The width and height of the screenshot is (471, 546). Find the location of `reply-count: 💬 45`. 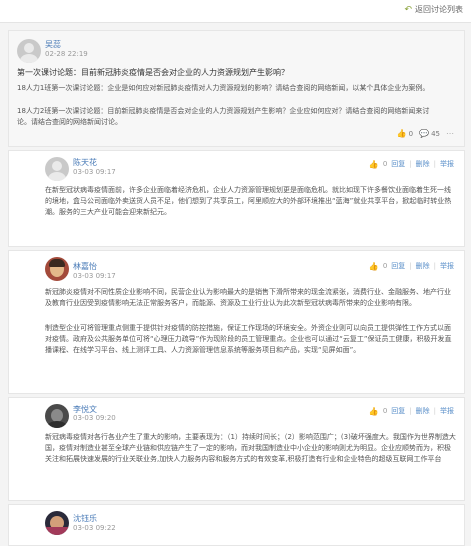

reply-count: 💬 45 is located at coordinates (429, 133).